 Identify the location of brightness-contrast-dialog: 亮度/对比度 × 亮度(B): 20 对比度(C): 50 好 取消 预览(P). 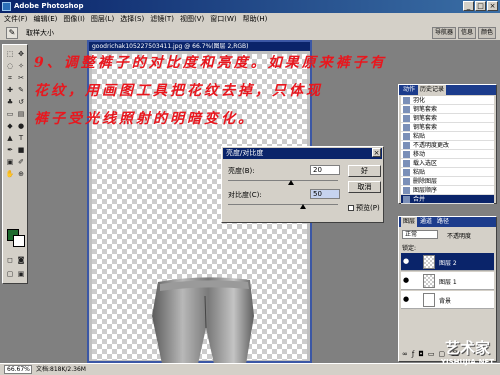
(302, 184).